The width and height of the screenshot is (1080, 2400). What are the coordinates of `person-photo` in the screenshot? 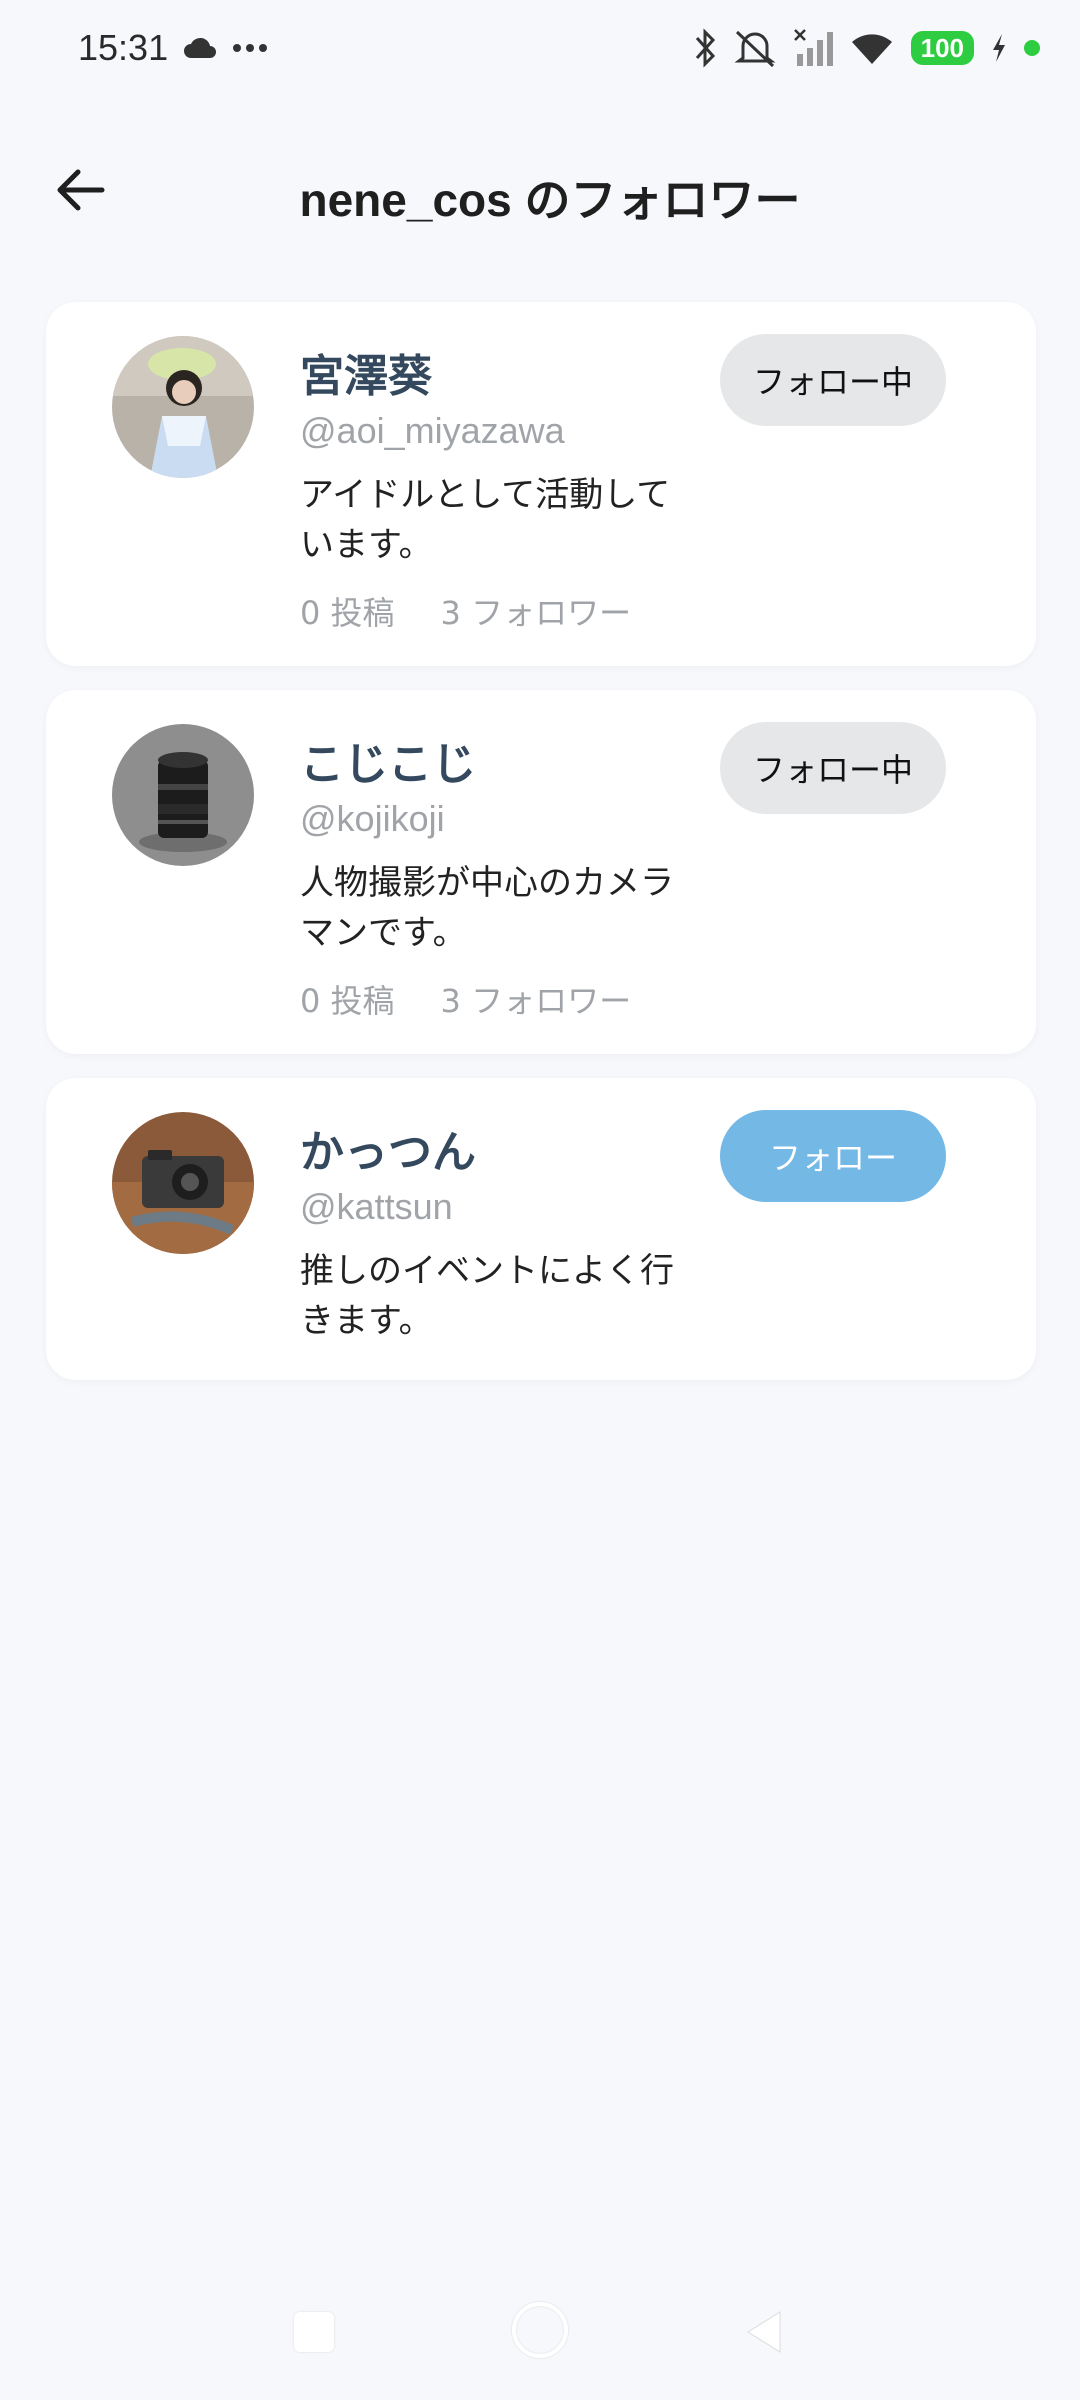 It's located at (183, 407).